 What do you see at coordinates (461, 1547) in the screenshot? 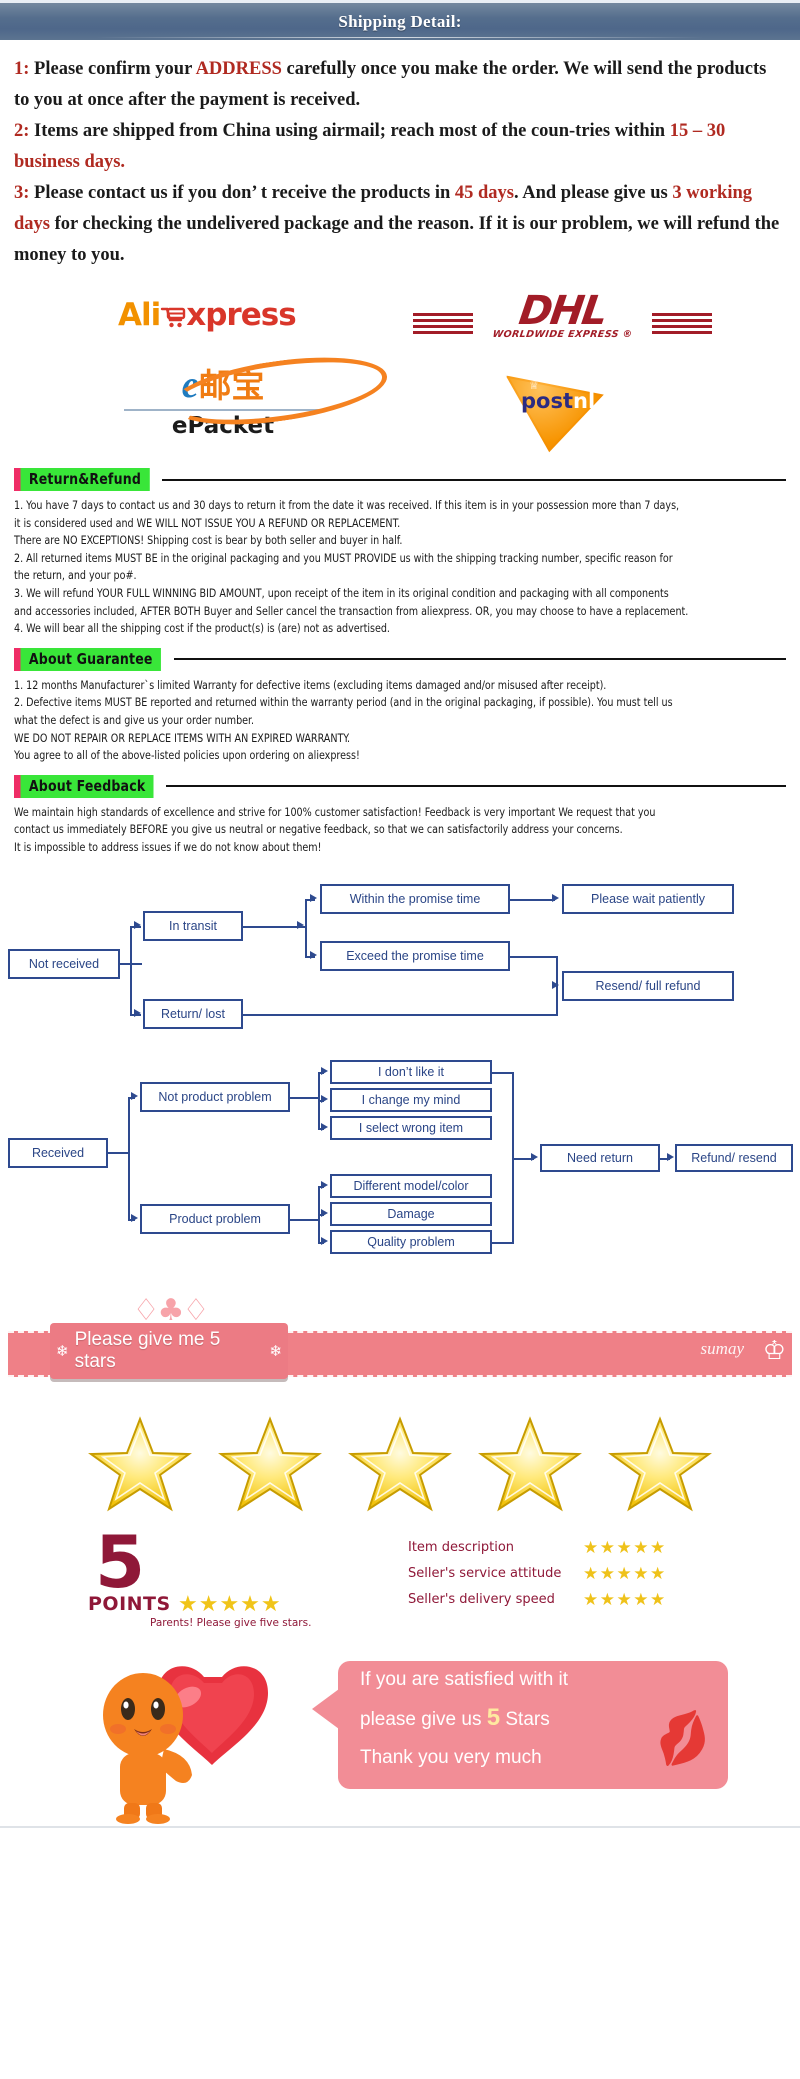
I see `rating-label: Item description` at bounding box center [461, 1547].